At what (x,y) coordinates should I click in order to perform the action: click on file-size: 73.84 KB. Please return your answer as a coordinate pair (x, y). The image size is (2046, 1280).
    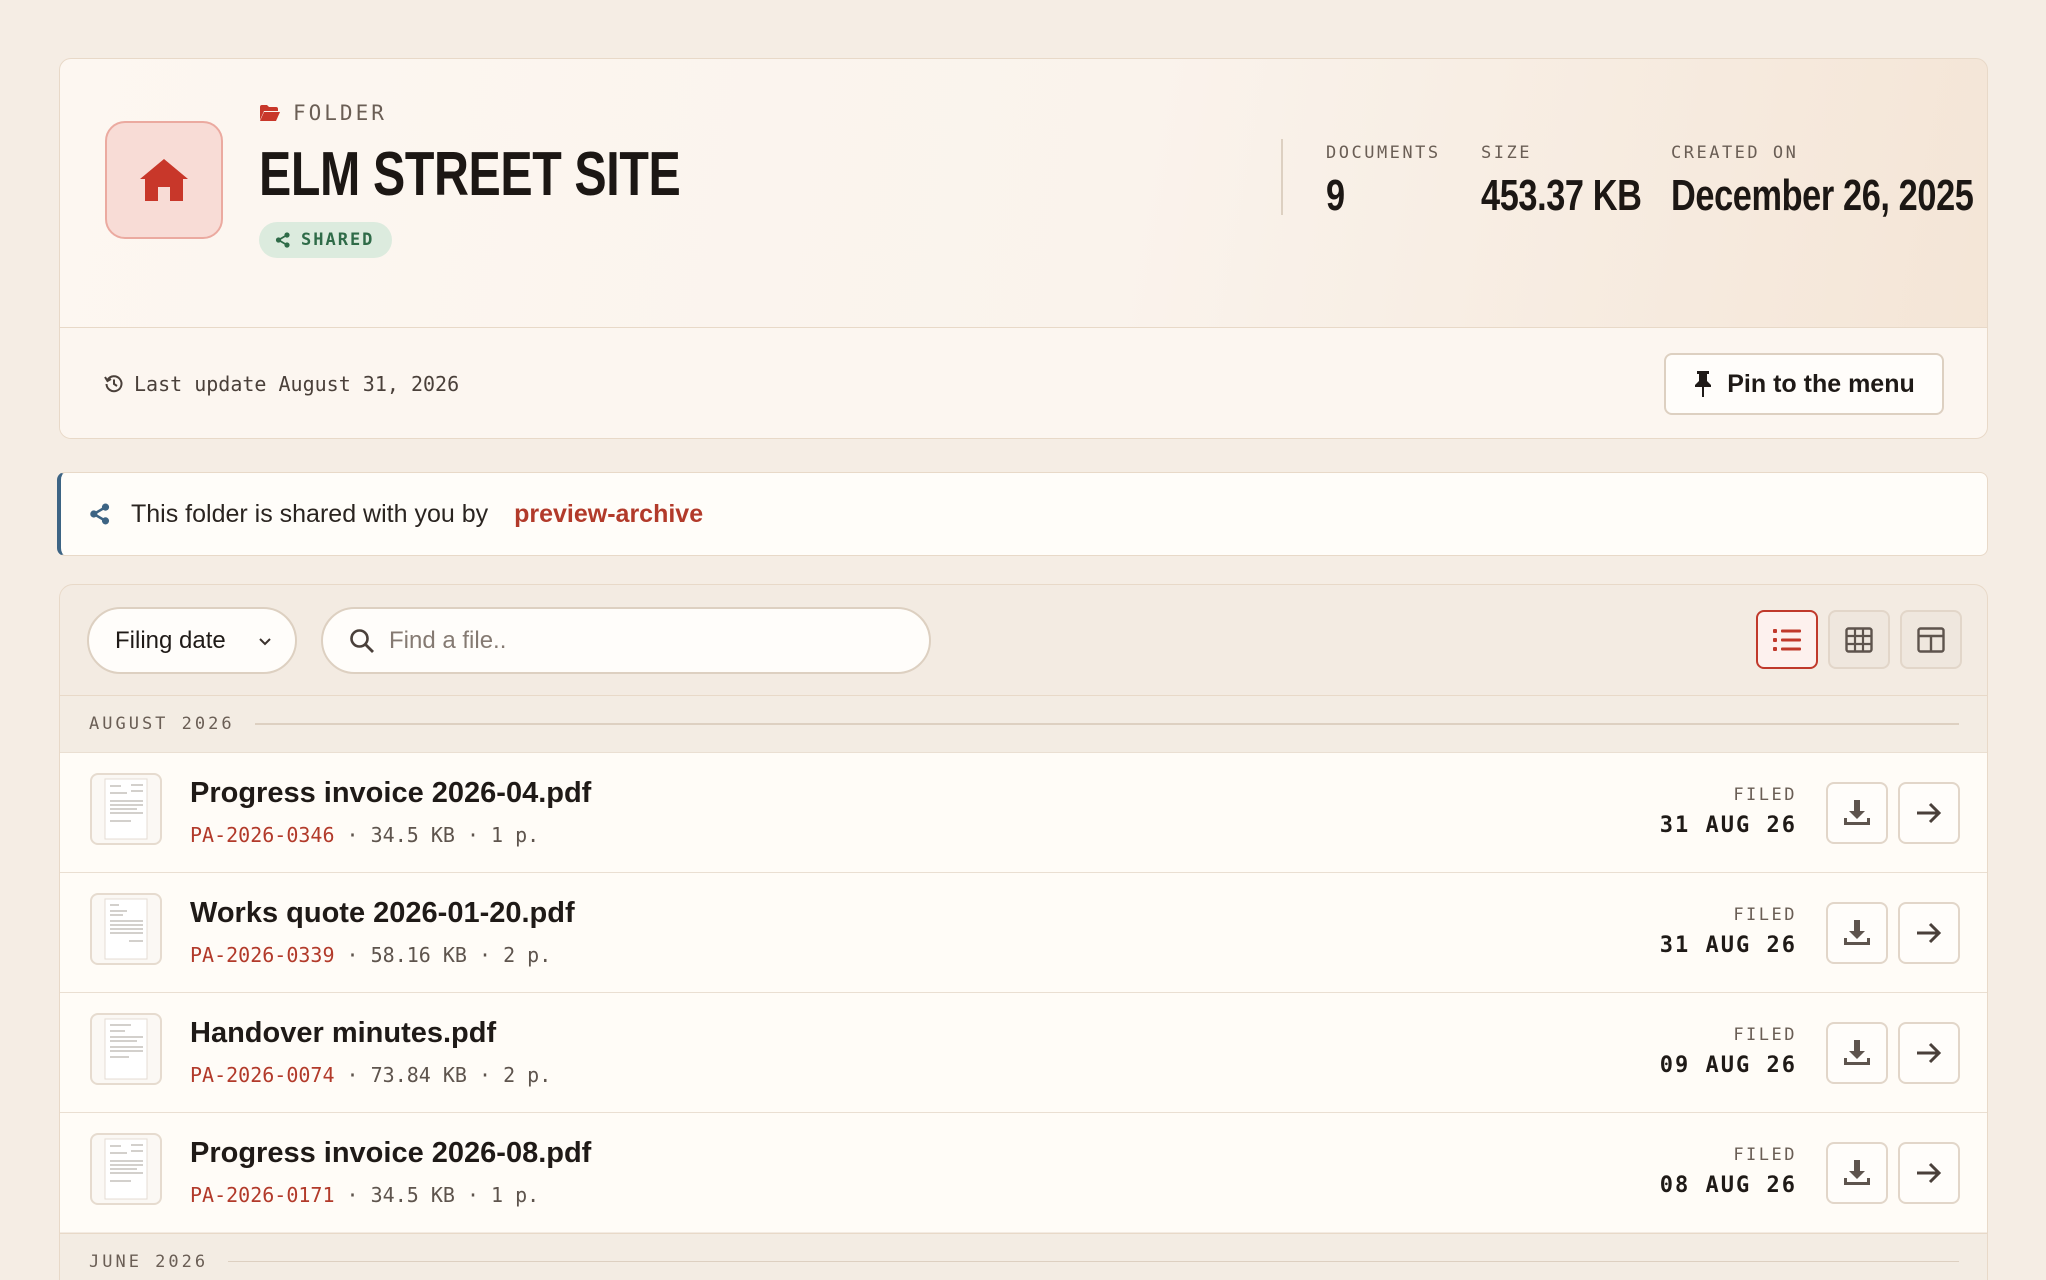
    Looking at the image, I should click on (418, 1075).